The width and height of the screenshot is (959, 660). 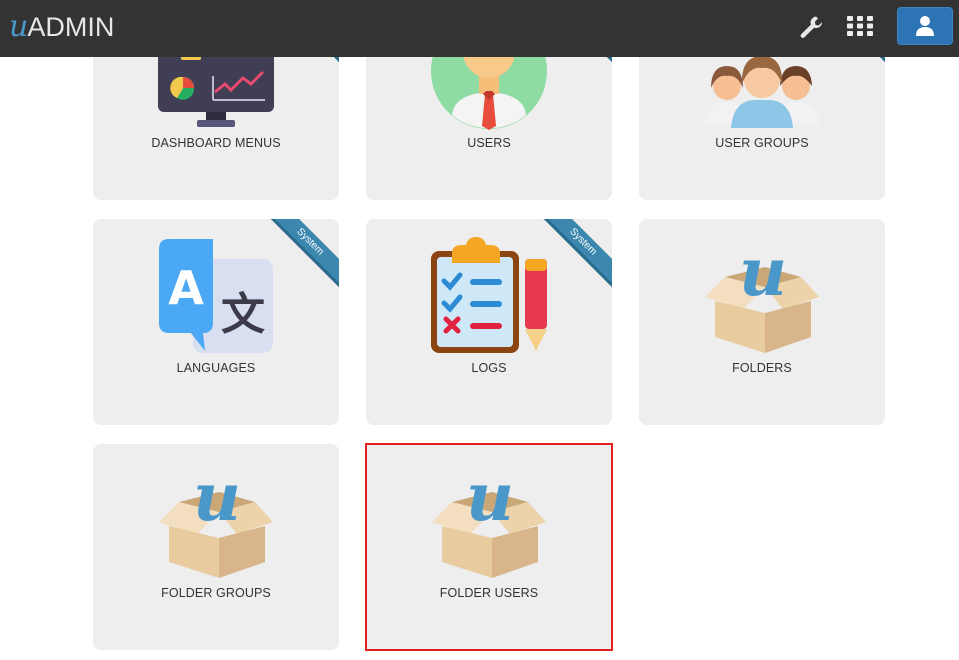 I want to click on tile-label: FOLDER USERS, so click(x=489, y=593).